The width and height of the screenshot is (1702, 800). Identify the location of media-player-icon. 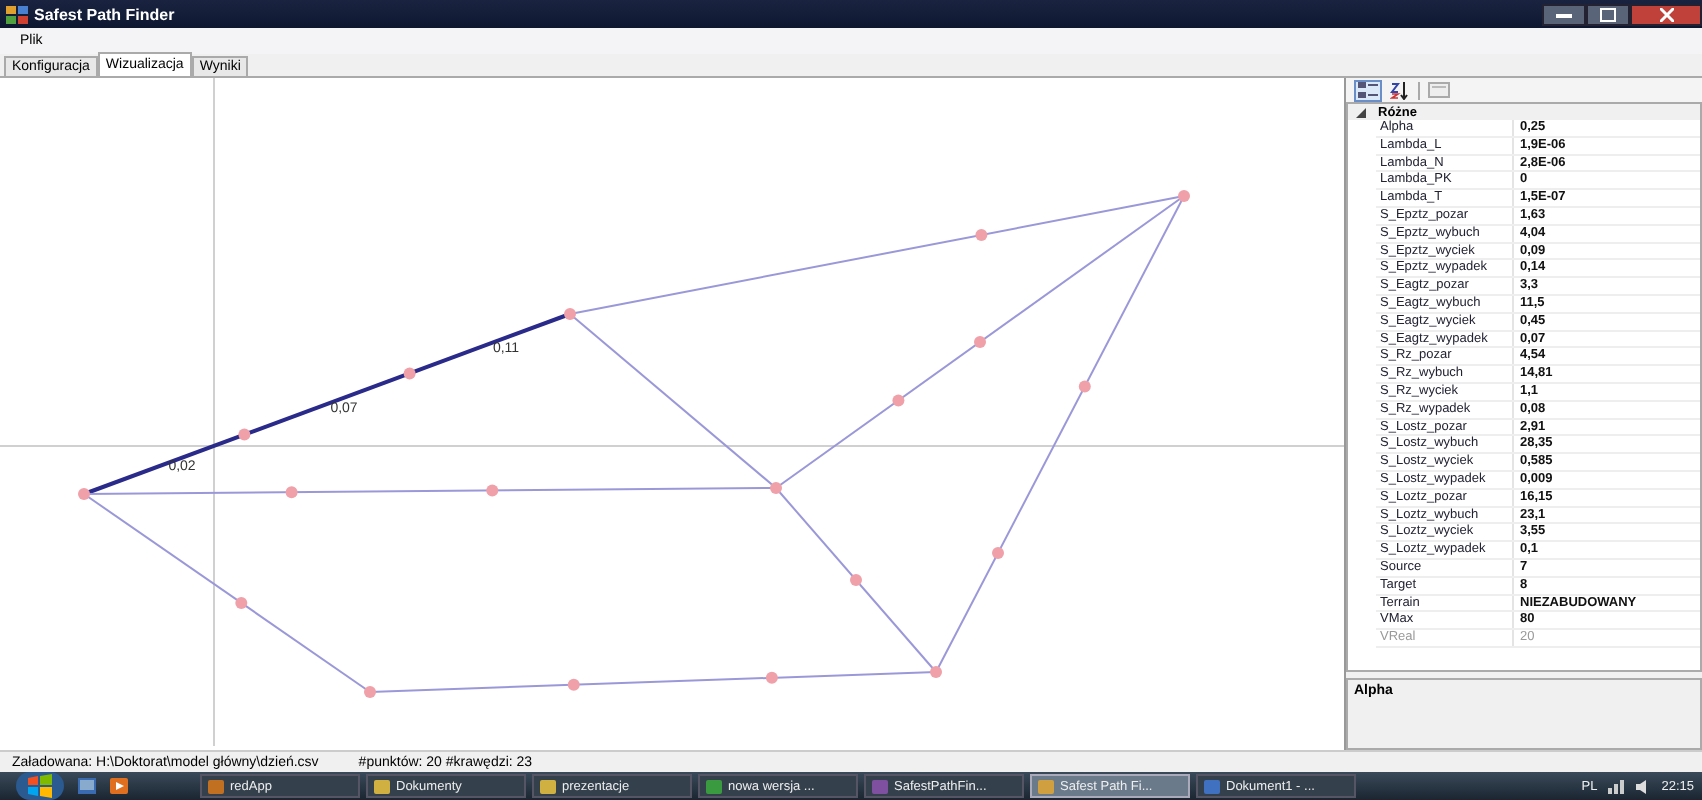
(119, 786).